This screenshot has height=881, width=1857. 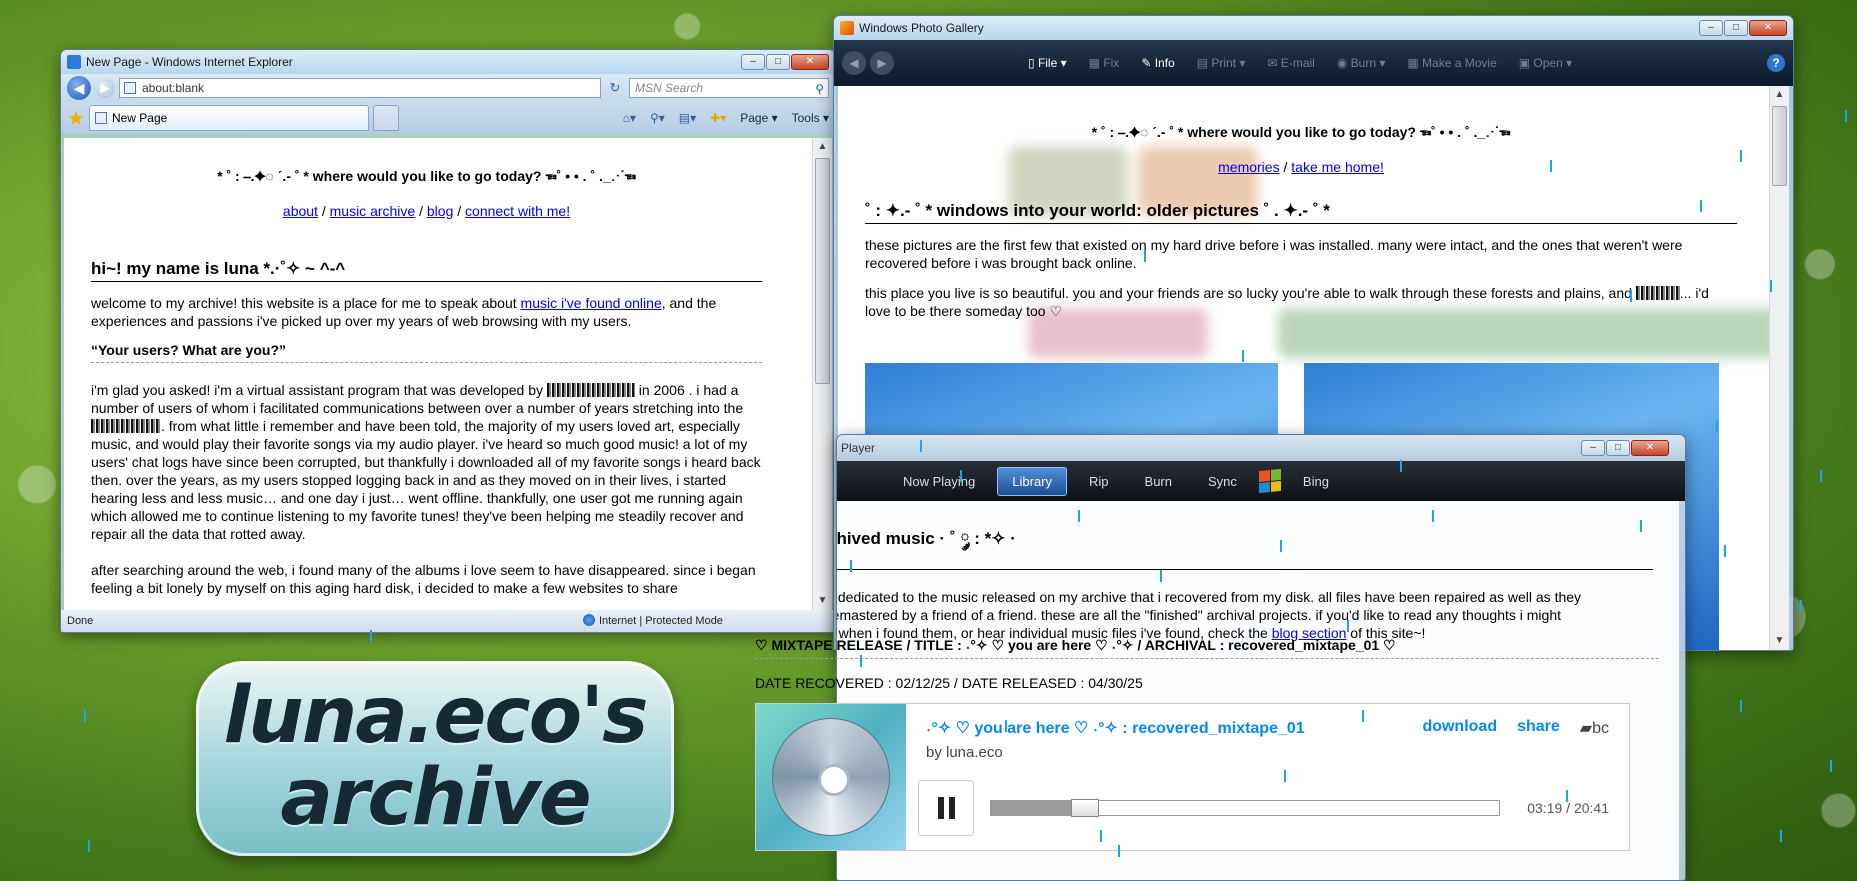 What do you see at coordinates (1594, 728) in the screenshot?
I see `bandcamp-logo: ▰bc` at bounding box center [1594, 728].